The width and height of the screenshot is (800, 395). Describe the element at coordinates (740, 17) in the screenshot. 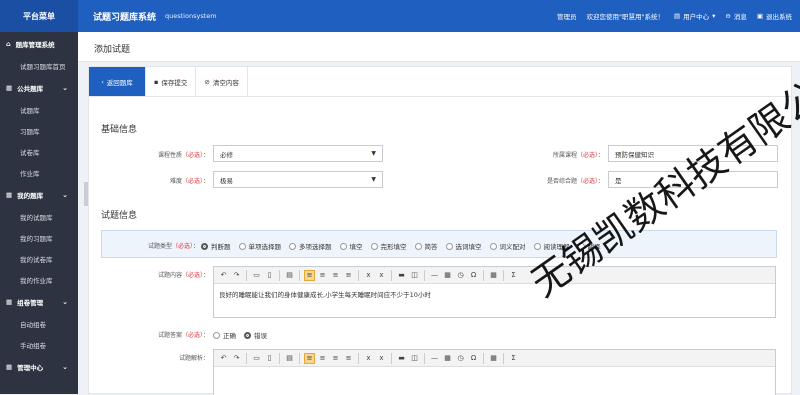

I see `messages-label: 消息` at that location.